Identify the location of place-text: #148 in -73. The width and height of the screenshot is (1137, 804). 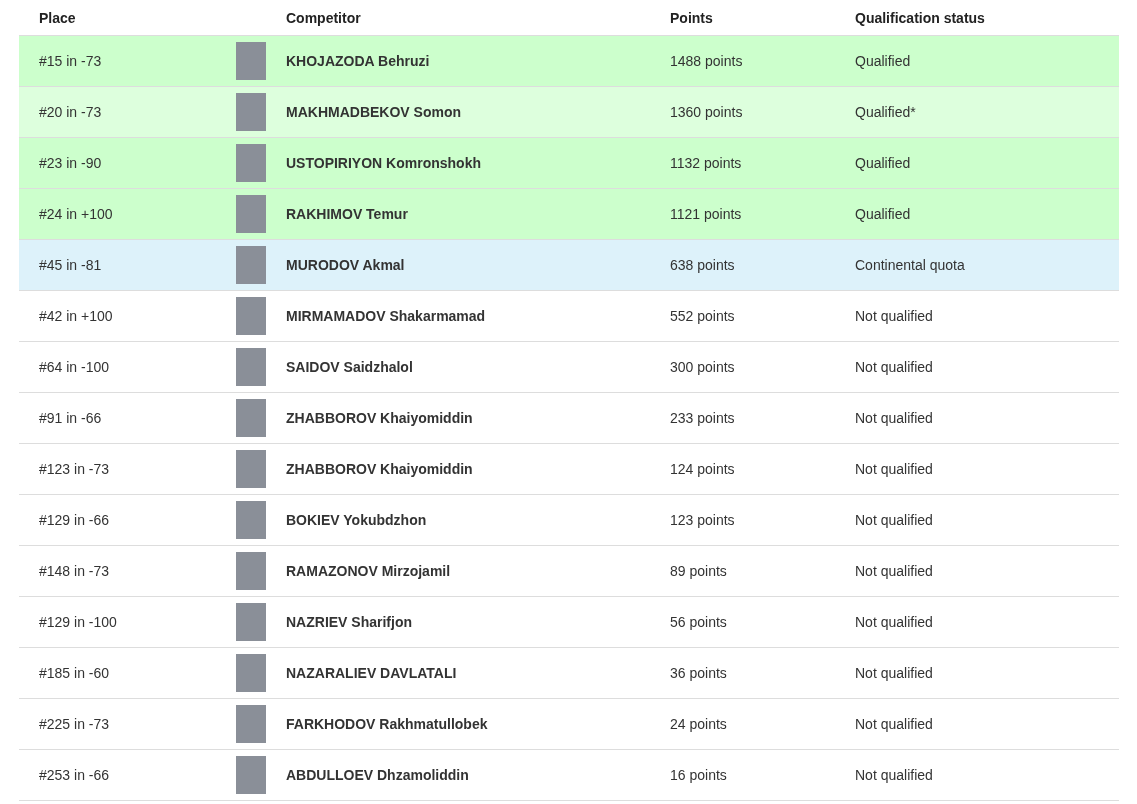
(74, 571).